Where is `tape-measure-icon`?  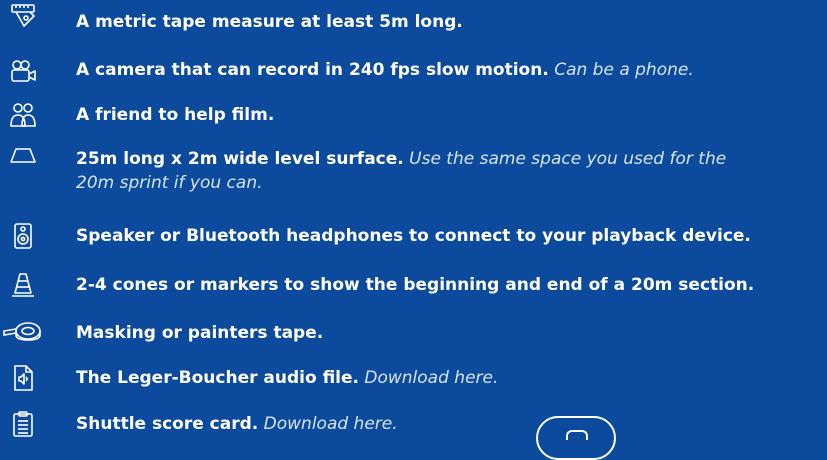 tape-measure-icon is located at coordinates (23, 16).